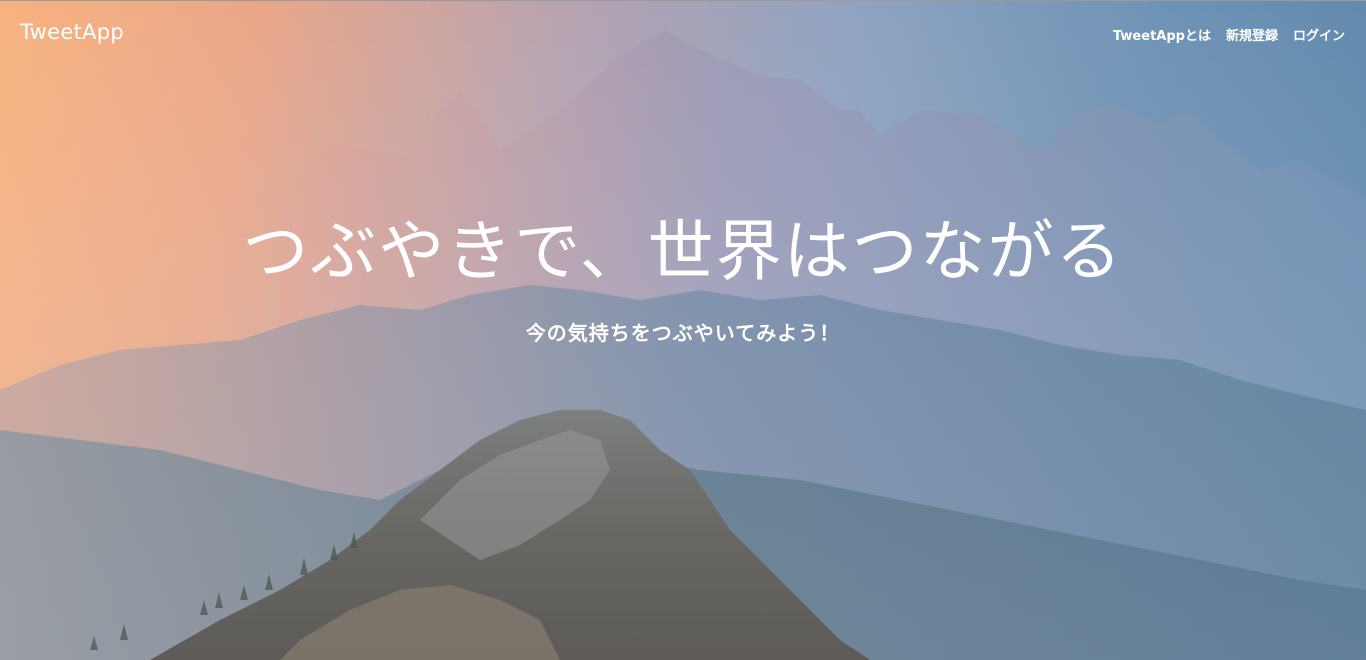  Describe the element at coordinates (72, 32) in the screenshot. I see `logo: TweetApp` at that location.